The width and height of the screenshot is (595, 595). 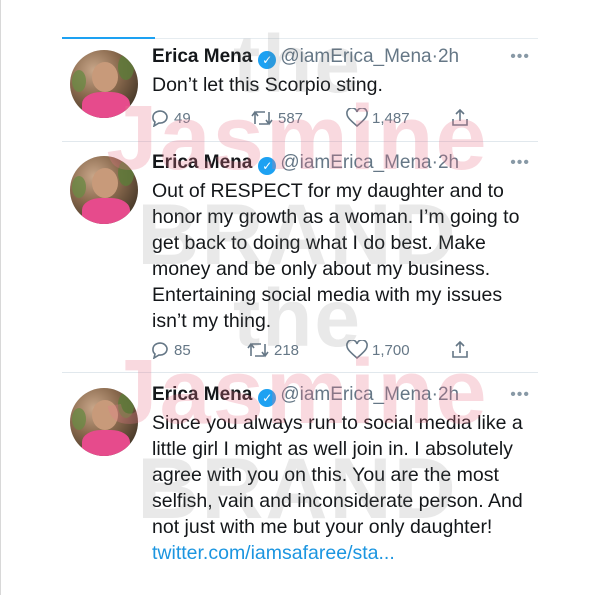 I want to click on reply-count: 49, so click(x=182, y=118).